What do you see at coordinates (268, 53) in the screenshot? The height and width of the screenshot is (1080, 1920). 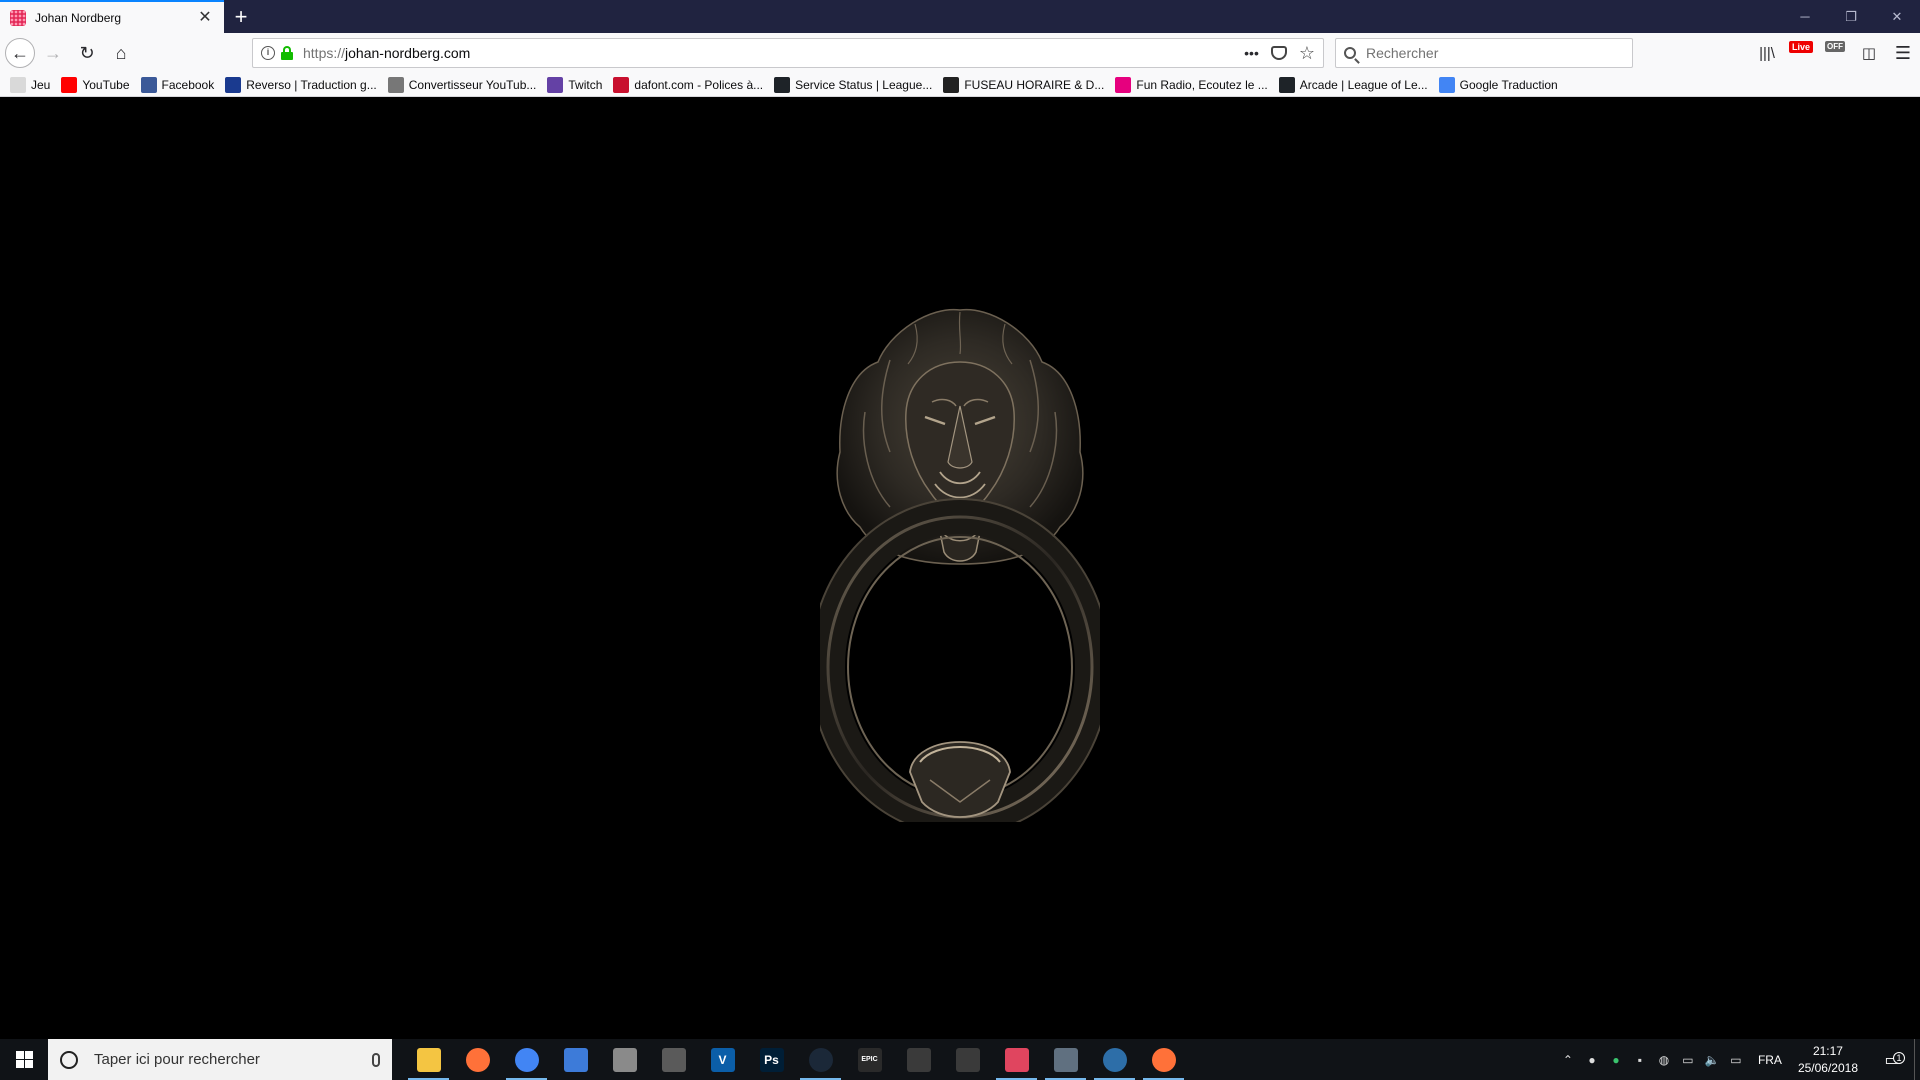 I see `info-icon: i` at bounding box center [268, 53].